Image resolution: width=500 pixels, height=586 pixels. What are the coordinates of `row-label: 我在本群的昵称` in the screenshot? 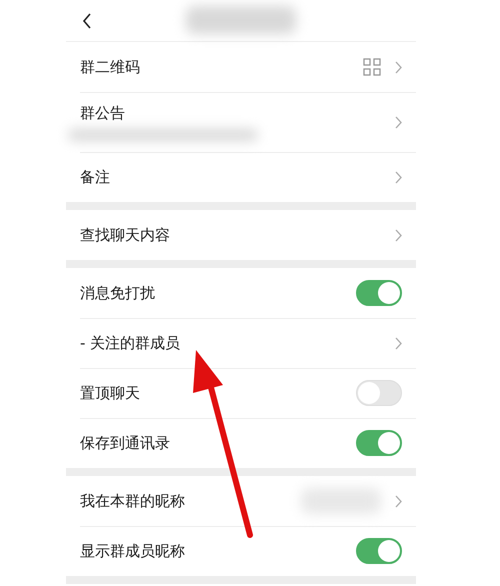 It's located at (132, 501).